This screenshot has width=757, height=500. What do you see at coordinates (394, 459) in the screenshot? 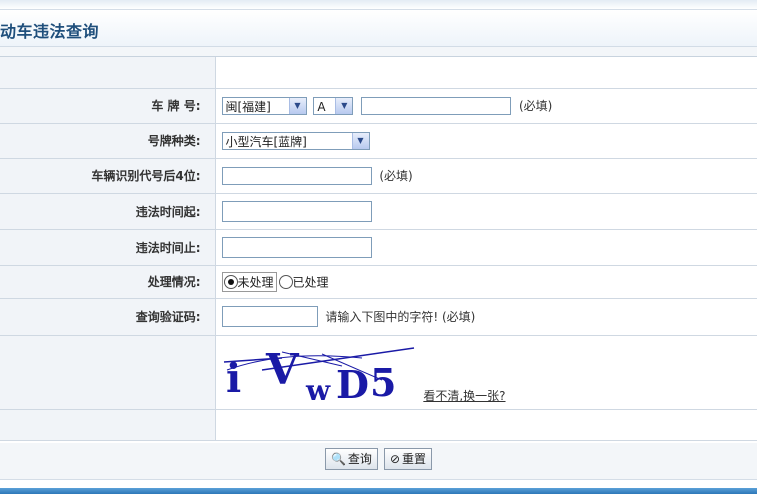
I see `no-icon: ⊘` at bounding box center [394, 459].